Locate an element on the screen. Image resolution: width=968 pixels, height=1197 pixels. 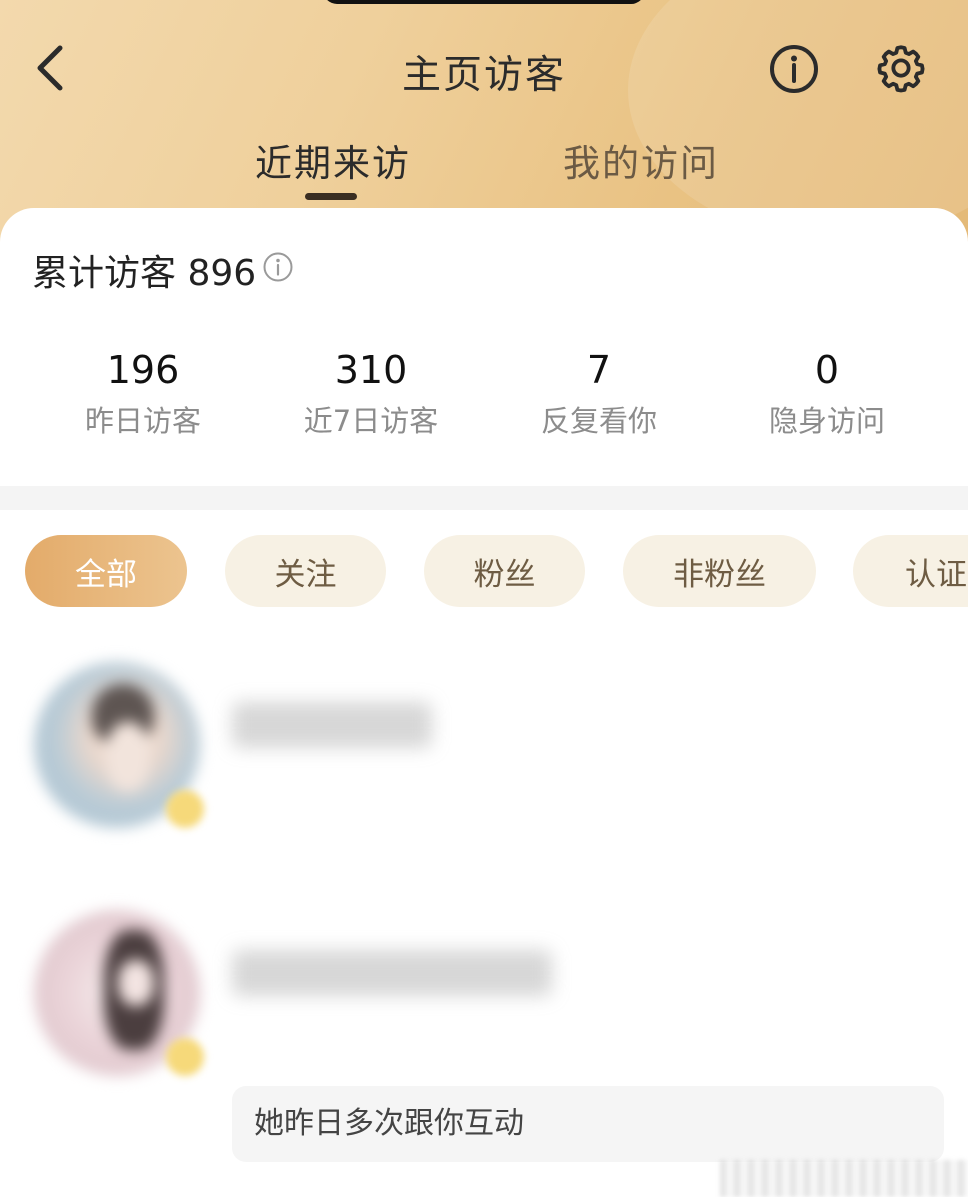
stats-row: 196 昨日访客 310 近7日访客 7 反复看你 0 隐身访问 is located at coordinates (484, 394).